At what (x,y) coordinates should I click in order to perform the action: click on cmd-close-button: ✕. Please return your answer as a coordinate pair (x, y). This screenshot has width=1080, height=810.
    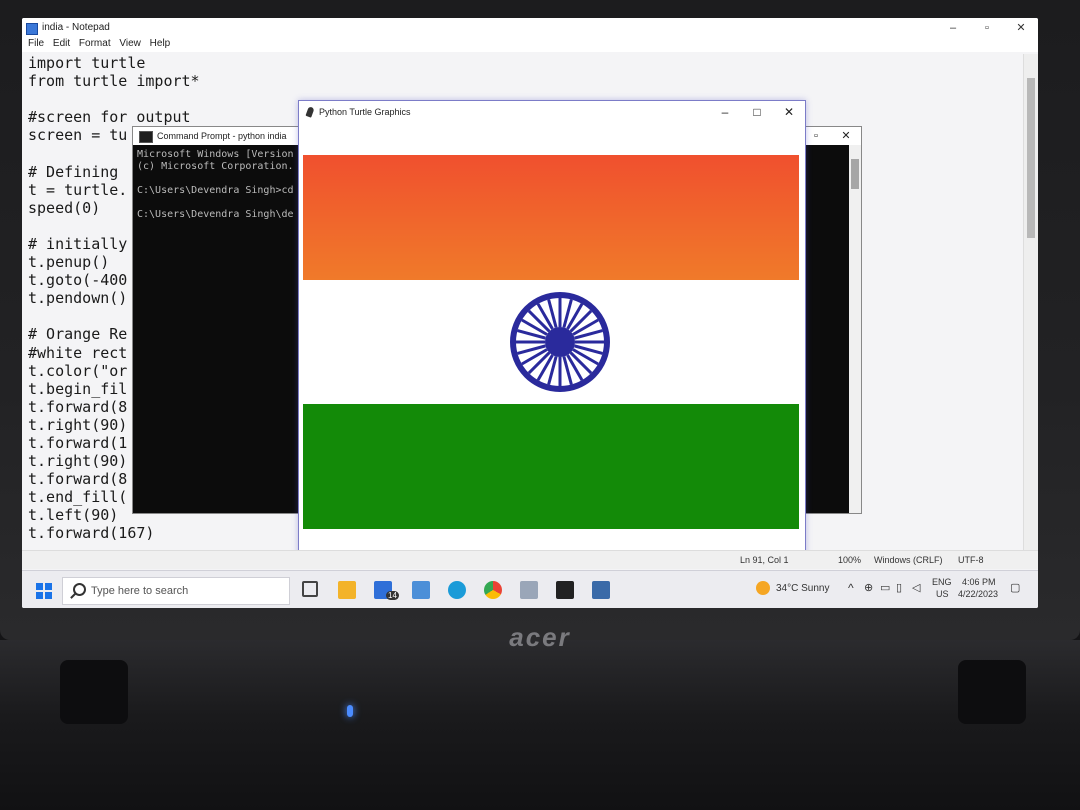
    Looking at the image, I should click on (846, 136).